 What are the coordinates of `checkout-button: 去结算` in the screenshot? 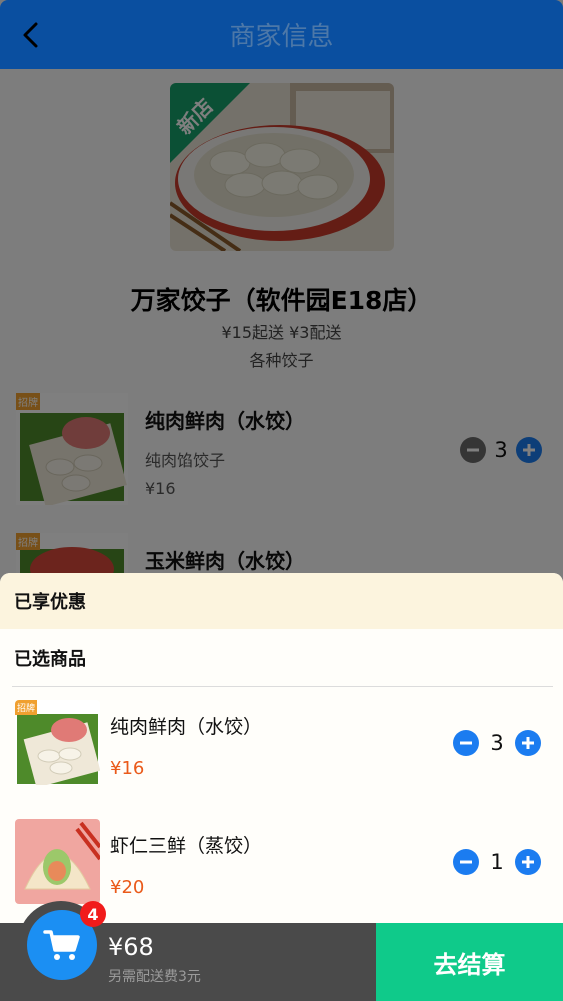 It's located at (469, 962).